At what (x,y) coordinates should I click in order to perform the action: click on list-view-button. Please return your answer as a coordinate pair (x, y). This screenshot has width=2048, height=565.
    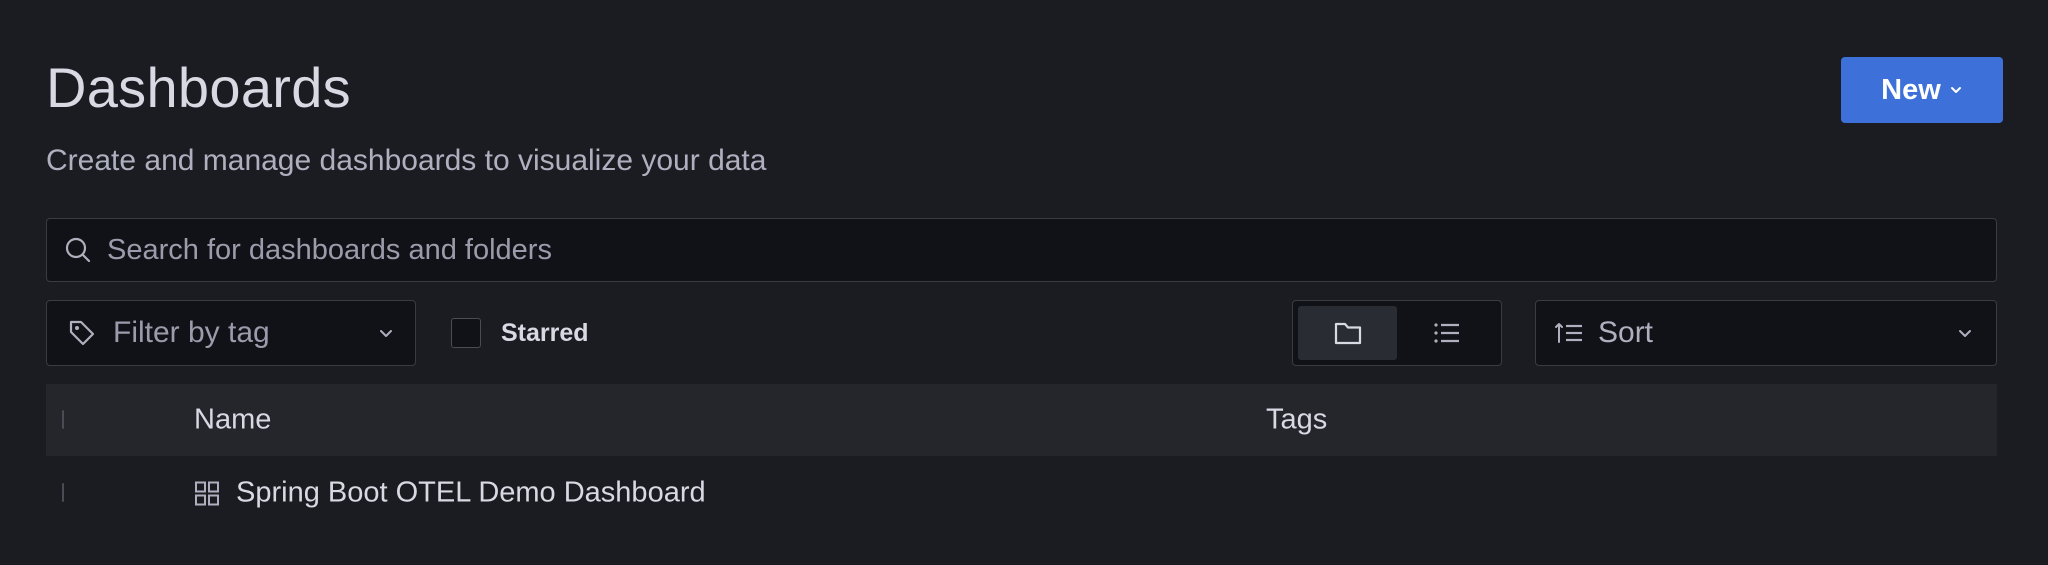
    Looking at the image, I should click on (1446, 333).